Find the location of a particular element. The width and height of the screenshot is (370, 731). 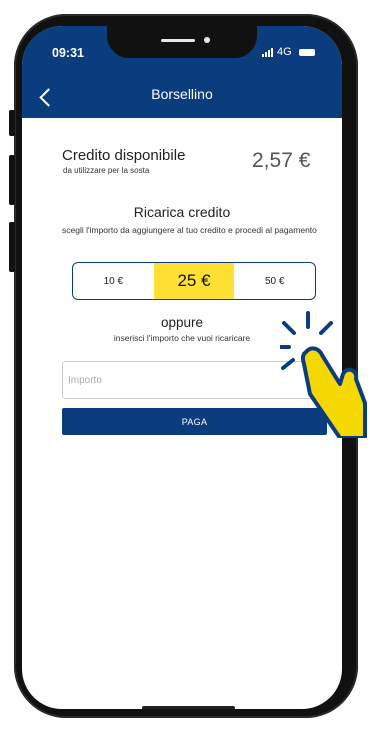

credit-amount: 2,57 € is located at coordinates (281, 160).